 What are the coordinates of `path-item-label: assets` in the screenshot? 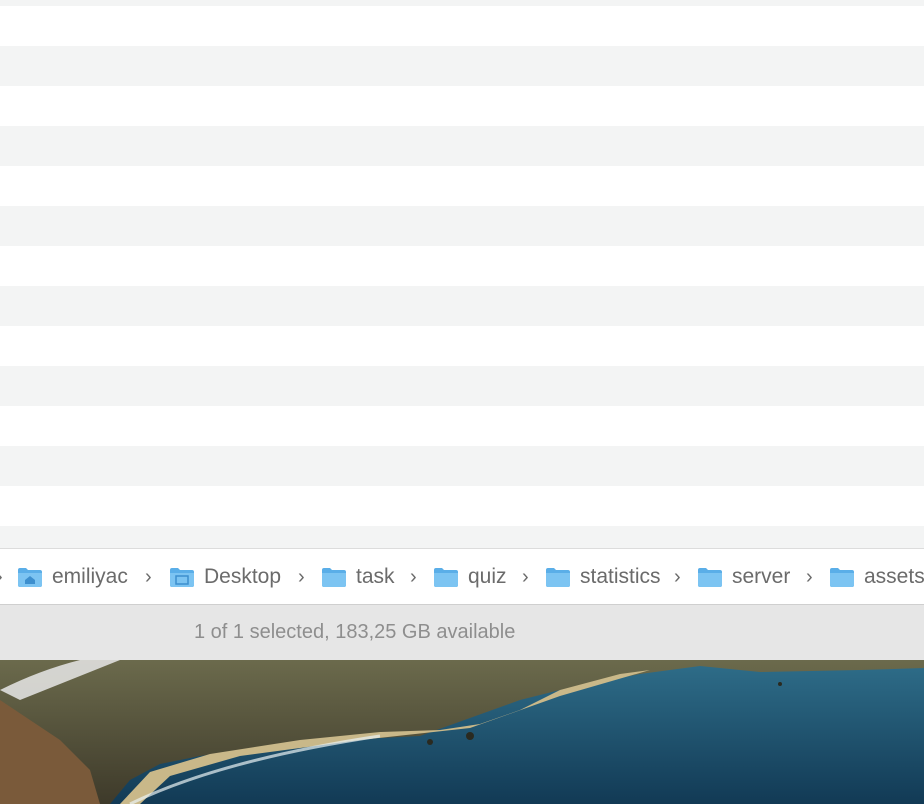 It's located at (894, 576).